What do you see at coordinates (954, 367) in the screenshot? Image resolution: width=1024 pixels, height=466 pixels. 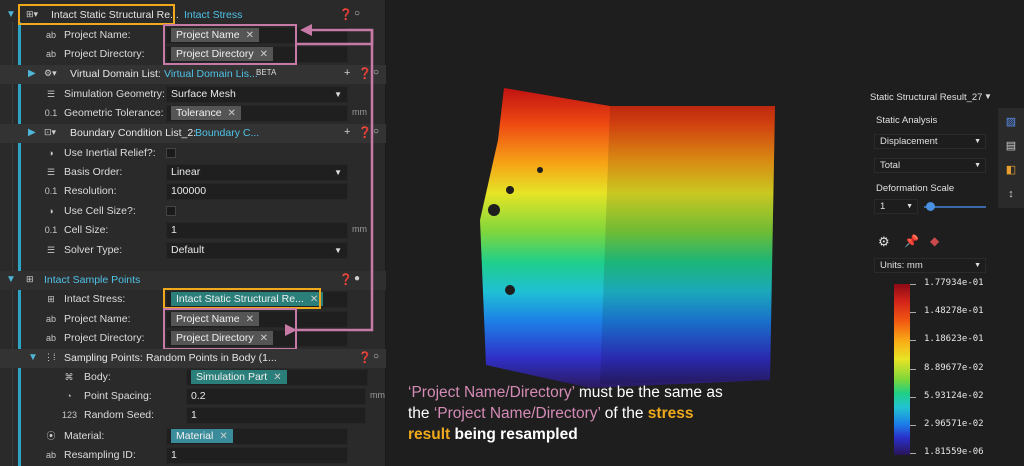 I see `colorbar-label: 8.89677e-02` at bounding box center [954, 367].